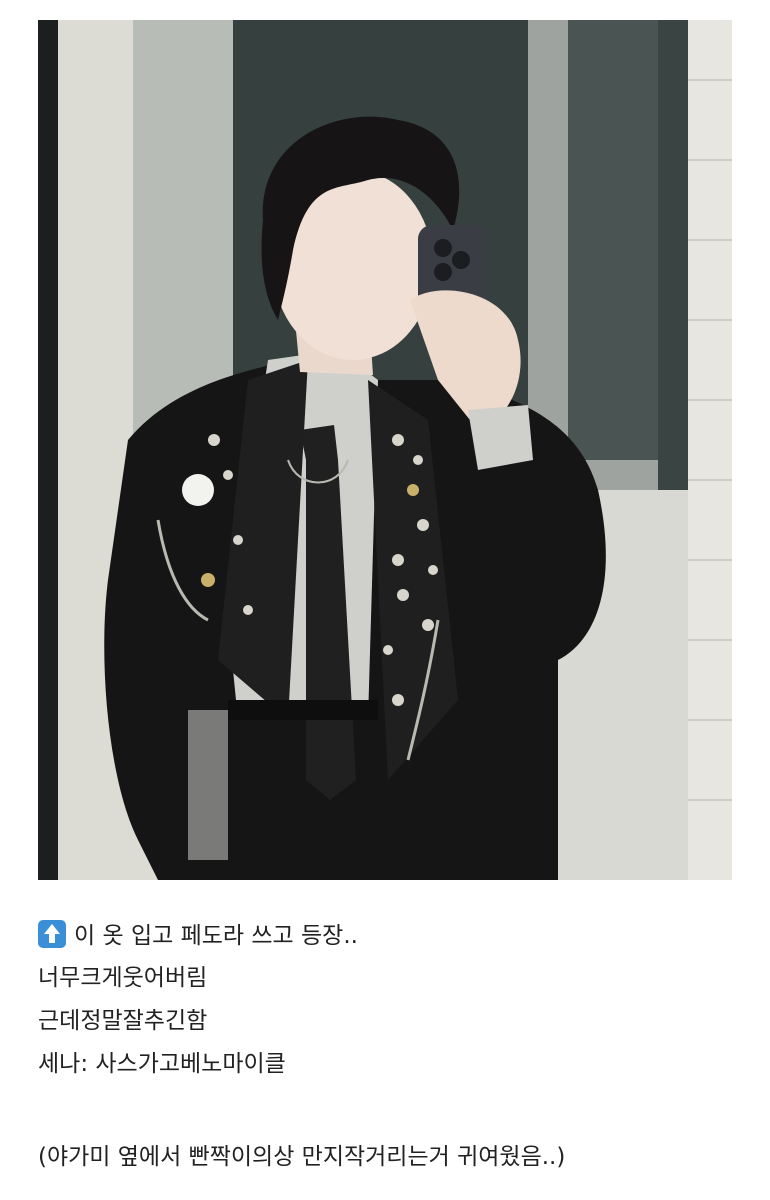  Describe the element at coordinates (388, 935) in the screenshot. I see `post-line-1: 이 옷 입고 페도라 쓰고 등장..` at that location.